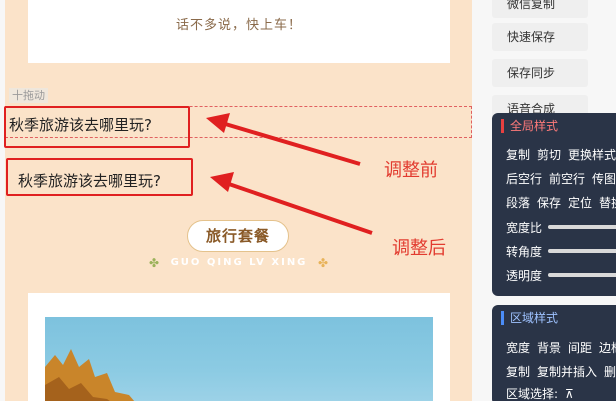 This screenshot has height=401, width=616. I want to click on region-background-button: 背景, so click(549, 348).